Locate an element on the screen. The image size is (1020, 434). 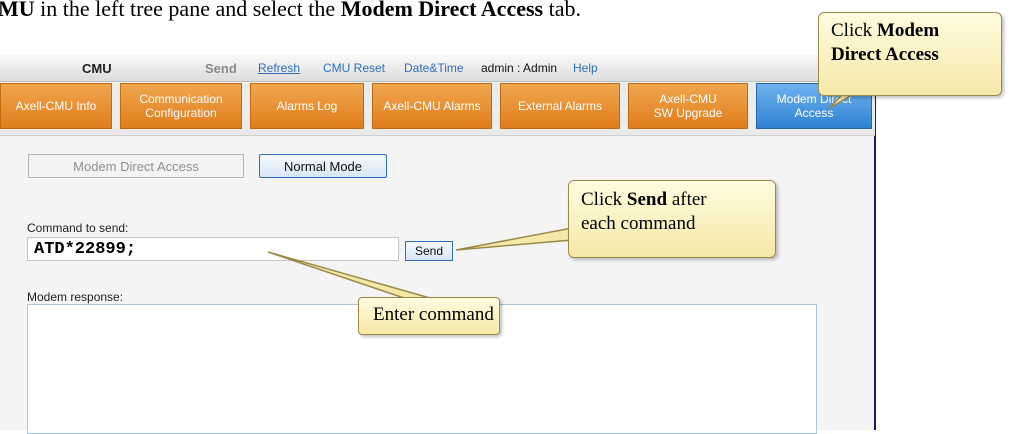
tab-axell-cmu-info: Axell-CMU Info is located at coordinates (56, 106).